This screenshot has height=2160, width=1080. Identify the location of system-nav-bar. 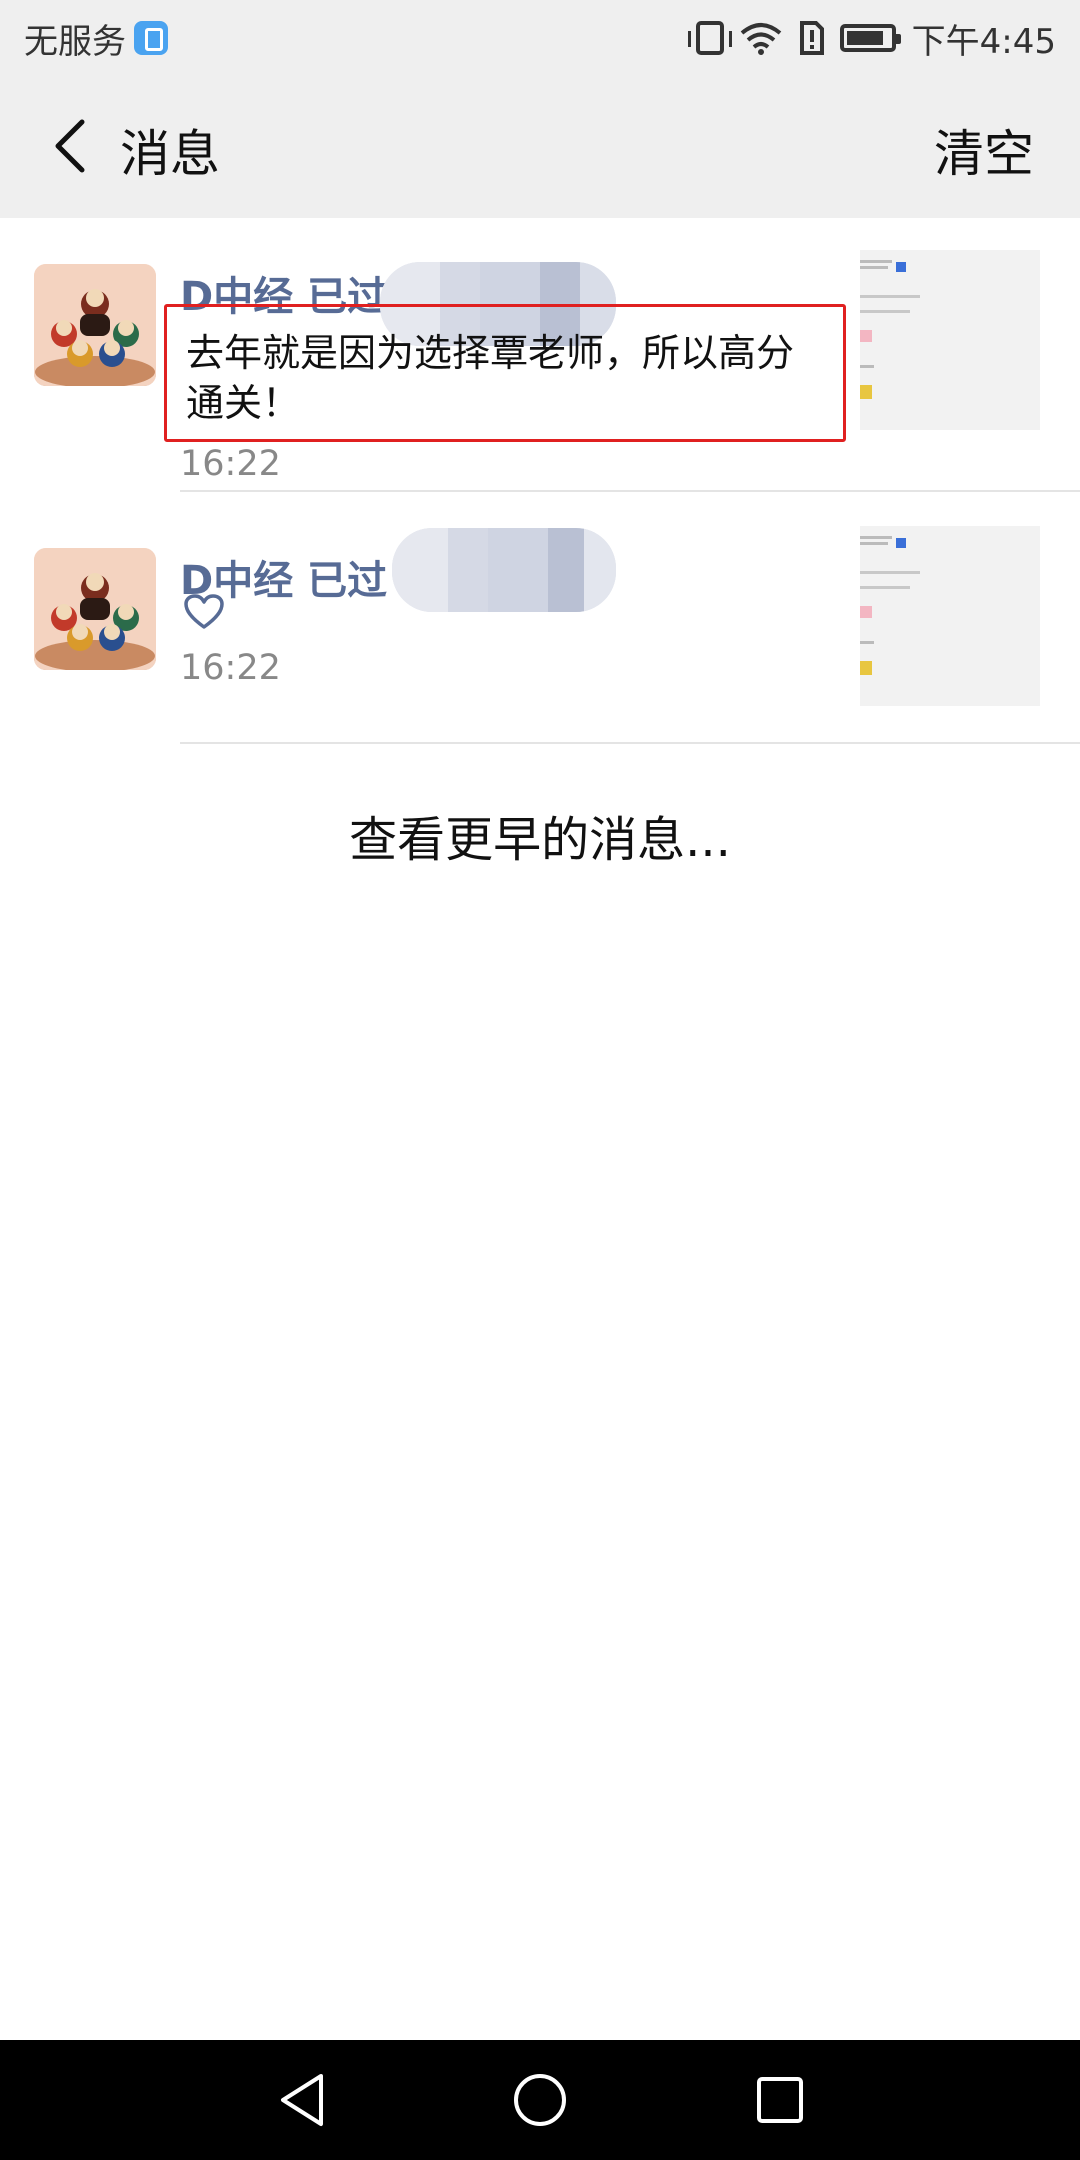
(540, 2100).